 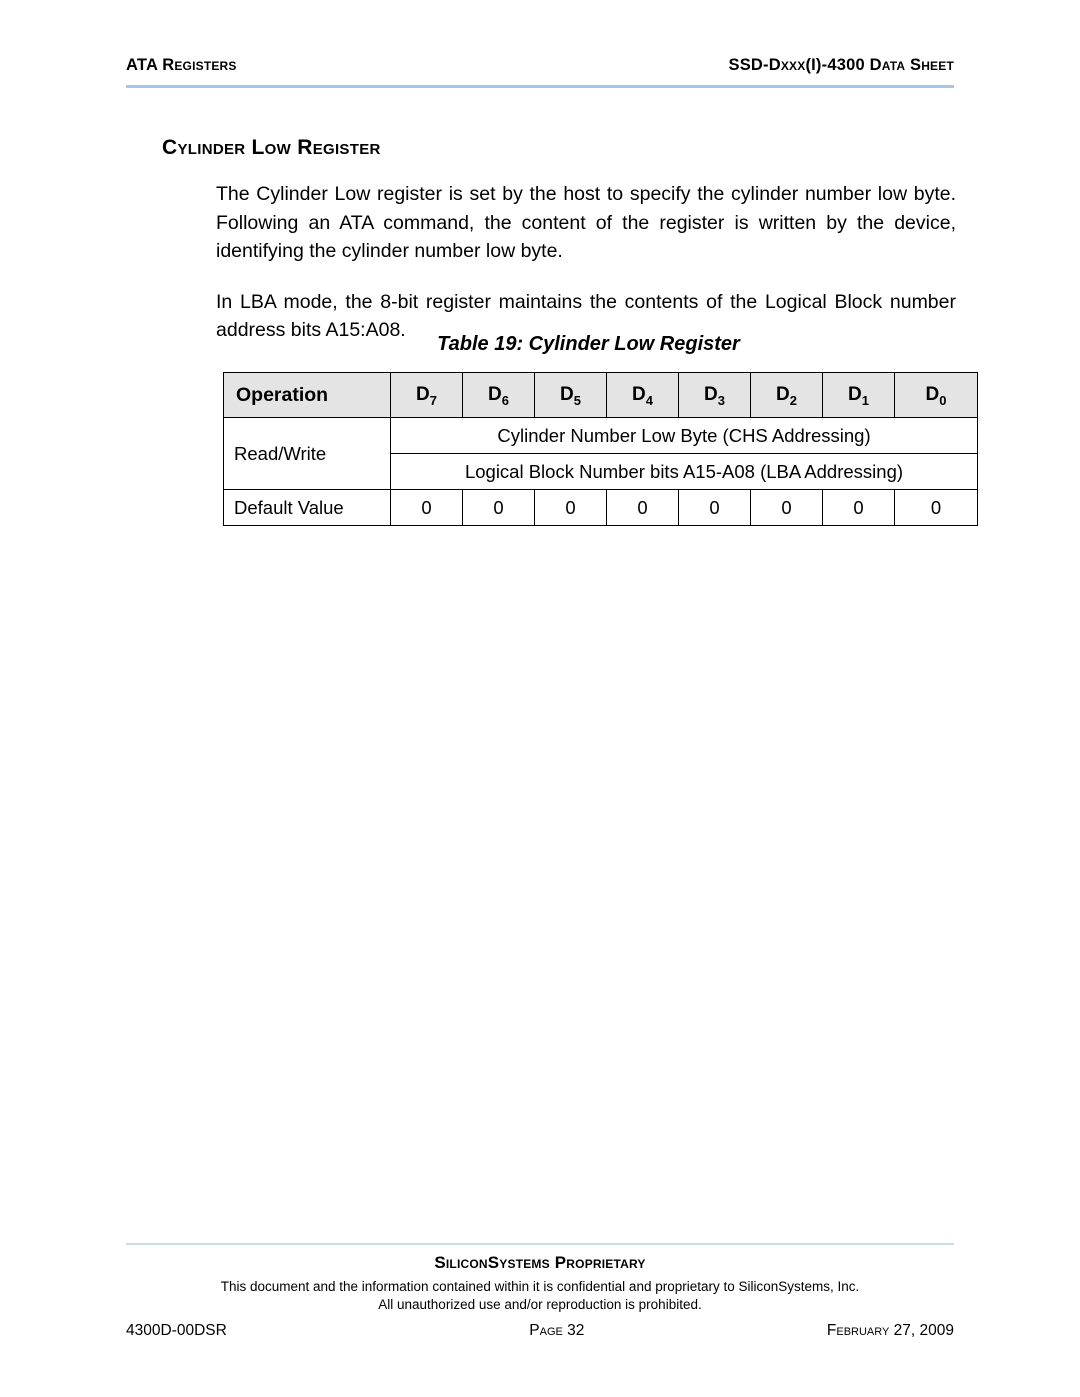 I want to click on header-divider-rule, so click(x=540, y=86).